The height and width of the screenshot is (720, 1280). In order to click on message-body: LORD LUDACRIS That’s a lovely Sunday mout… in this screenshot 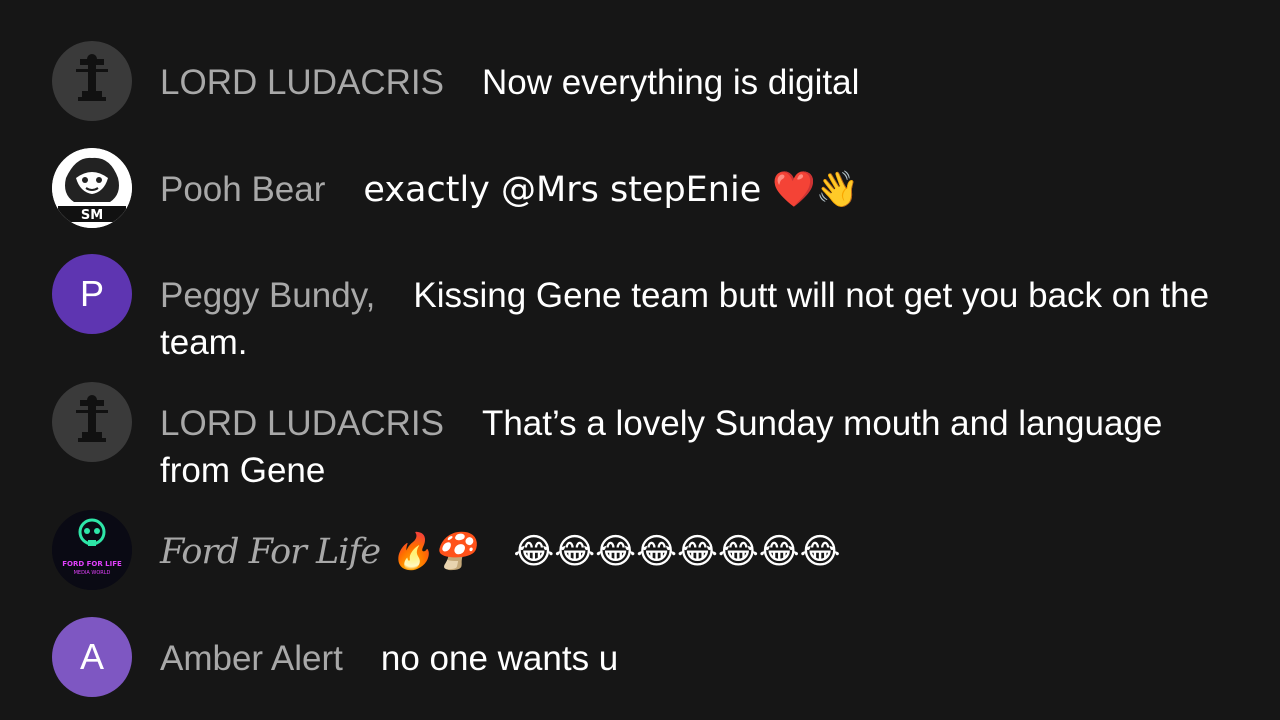, I will do `click(700, 447)`.